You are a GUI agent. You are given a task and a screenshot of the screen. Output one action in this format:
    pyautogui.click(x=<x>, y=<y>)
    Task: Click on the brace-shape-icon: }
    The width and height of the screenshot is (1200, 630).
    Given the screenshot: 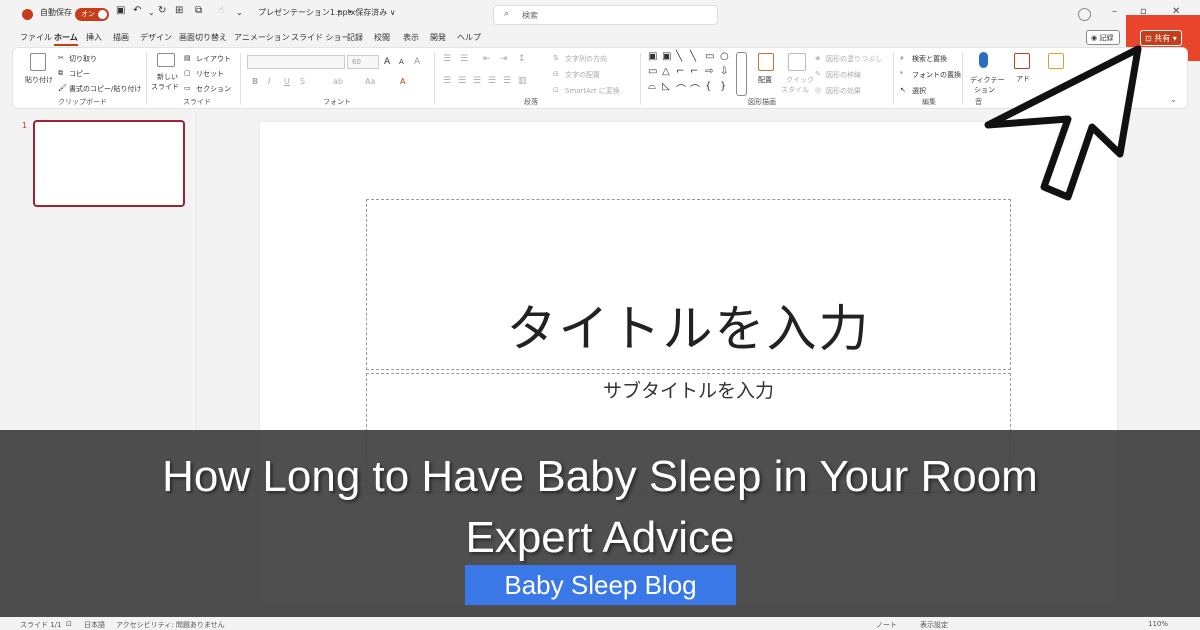 What is the action you would take?
    pyautogui.click(x=723, y=86)
    